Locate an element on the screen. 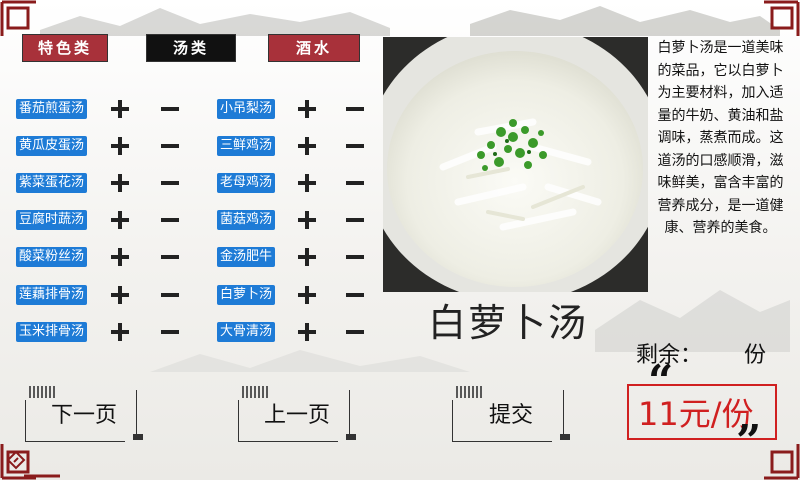 Image resolution: width=800 pixels, height=480 pixels. next-page-button: 下一页 is located at coordinates (84, 414).